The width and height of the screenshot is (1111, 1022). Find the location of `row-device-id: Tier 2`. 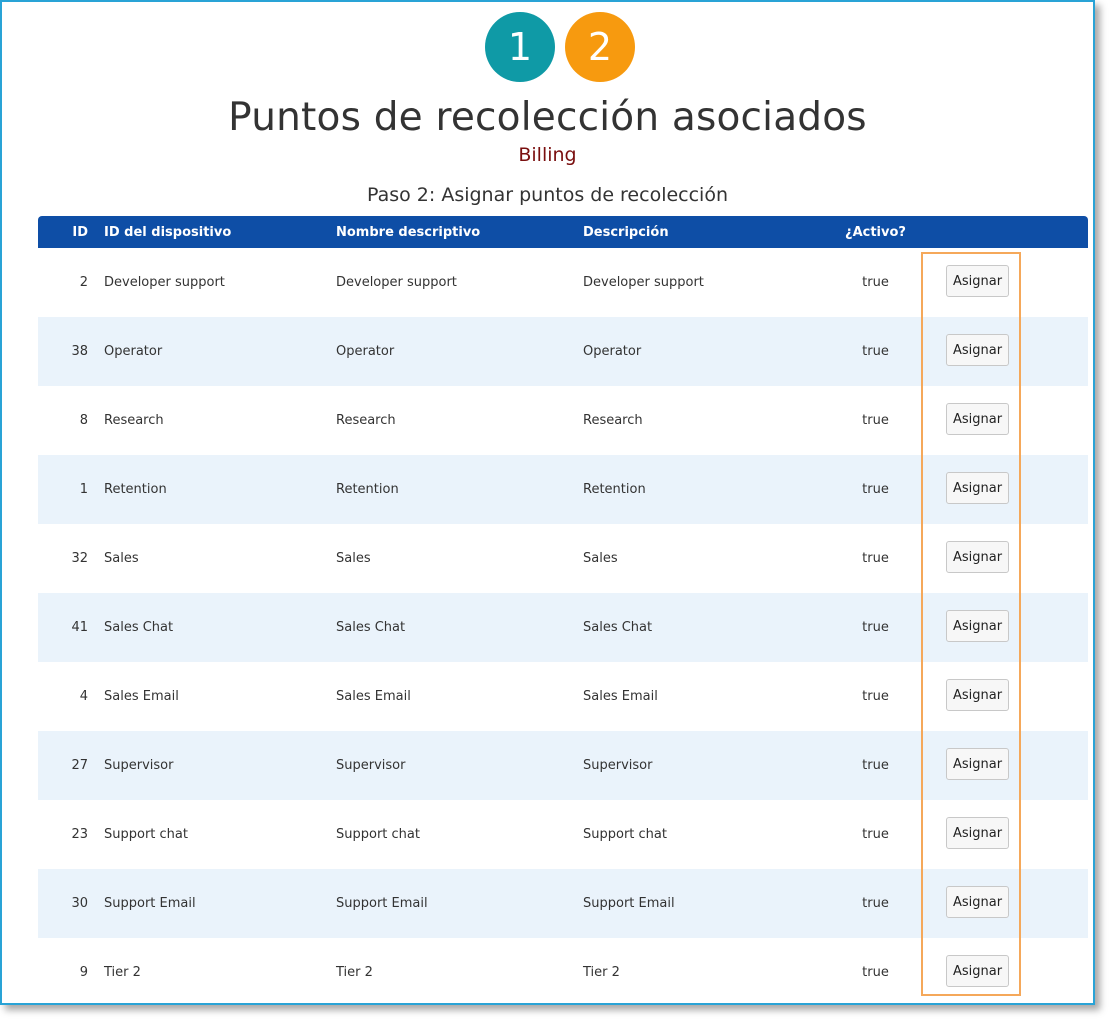

row-device-id: Tier 2 is located at coordinates (122, 972).